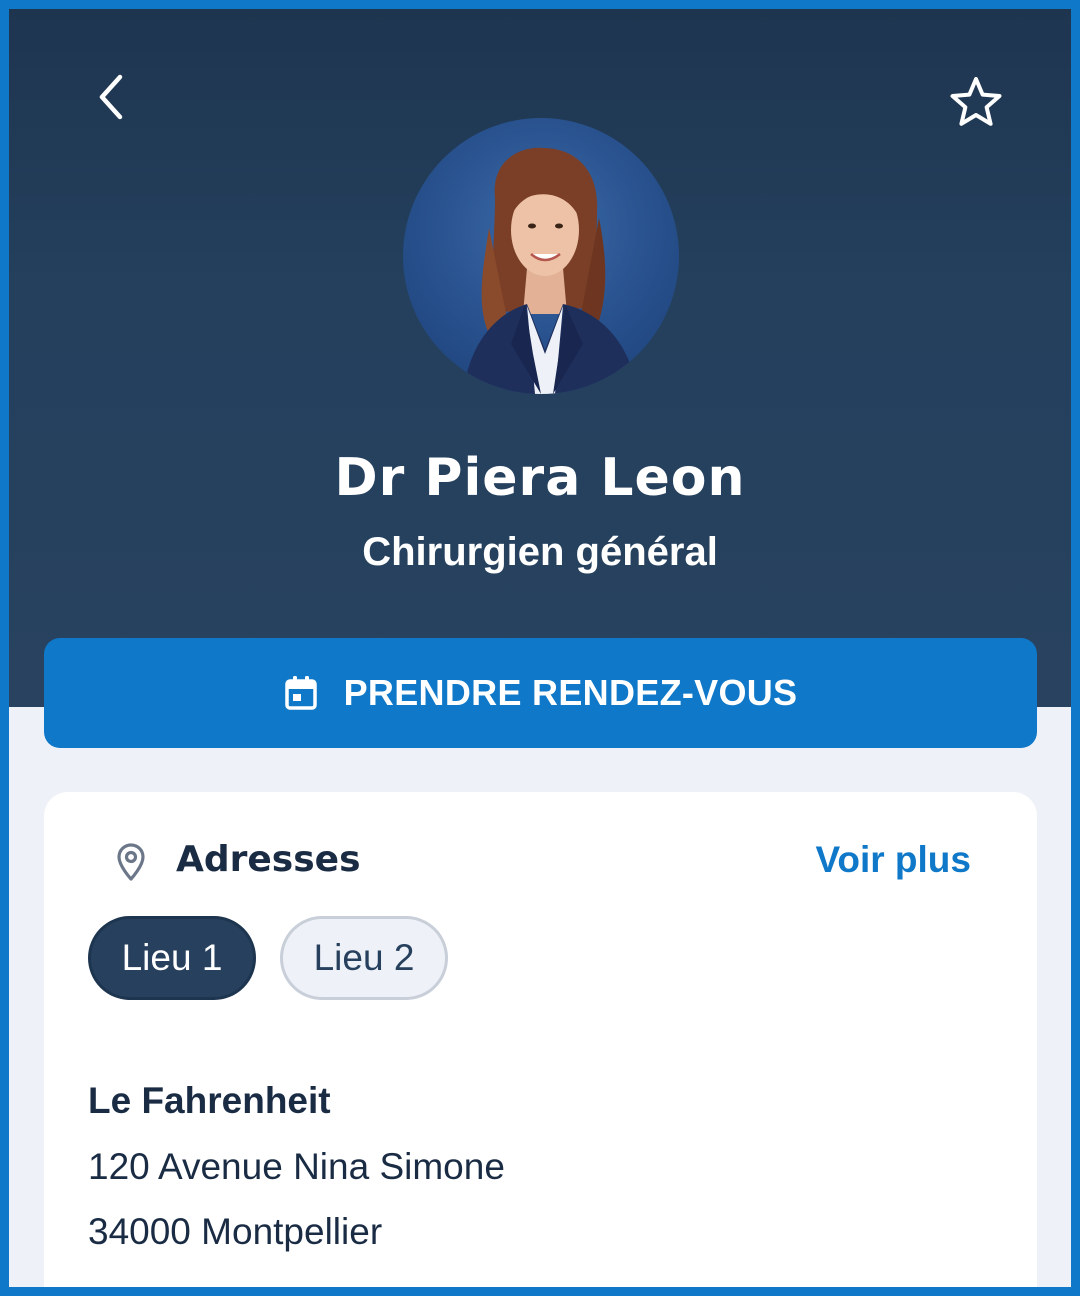  What do you see at coordinates (551, 270) in the screenshot?
I see `doctor-portrait` at bounding box center [551, 270].